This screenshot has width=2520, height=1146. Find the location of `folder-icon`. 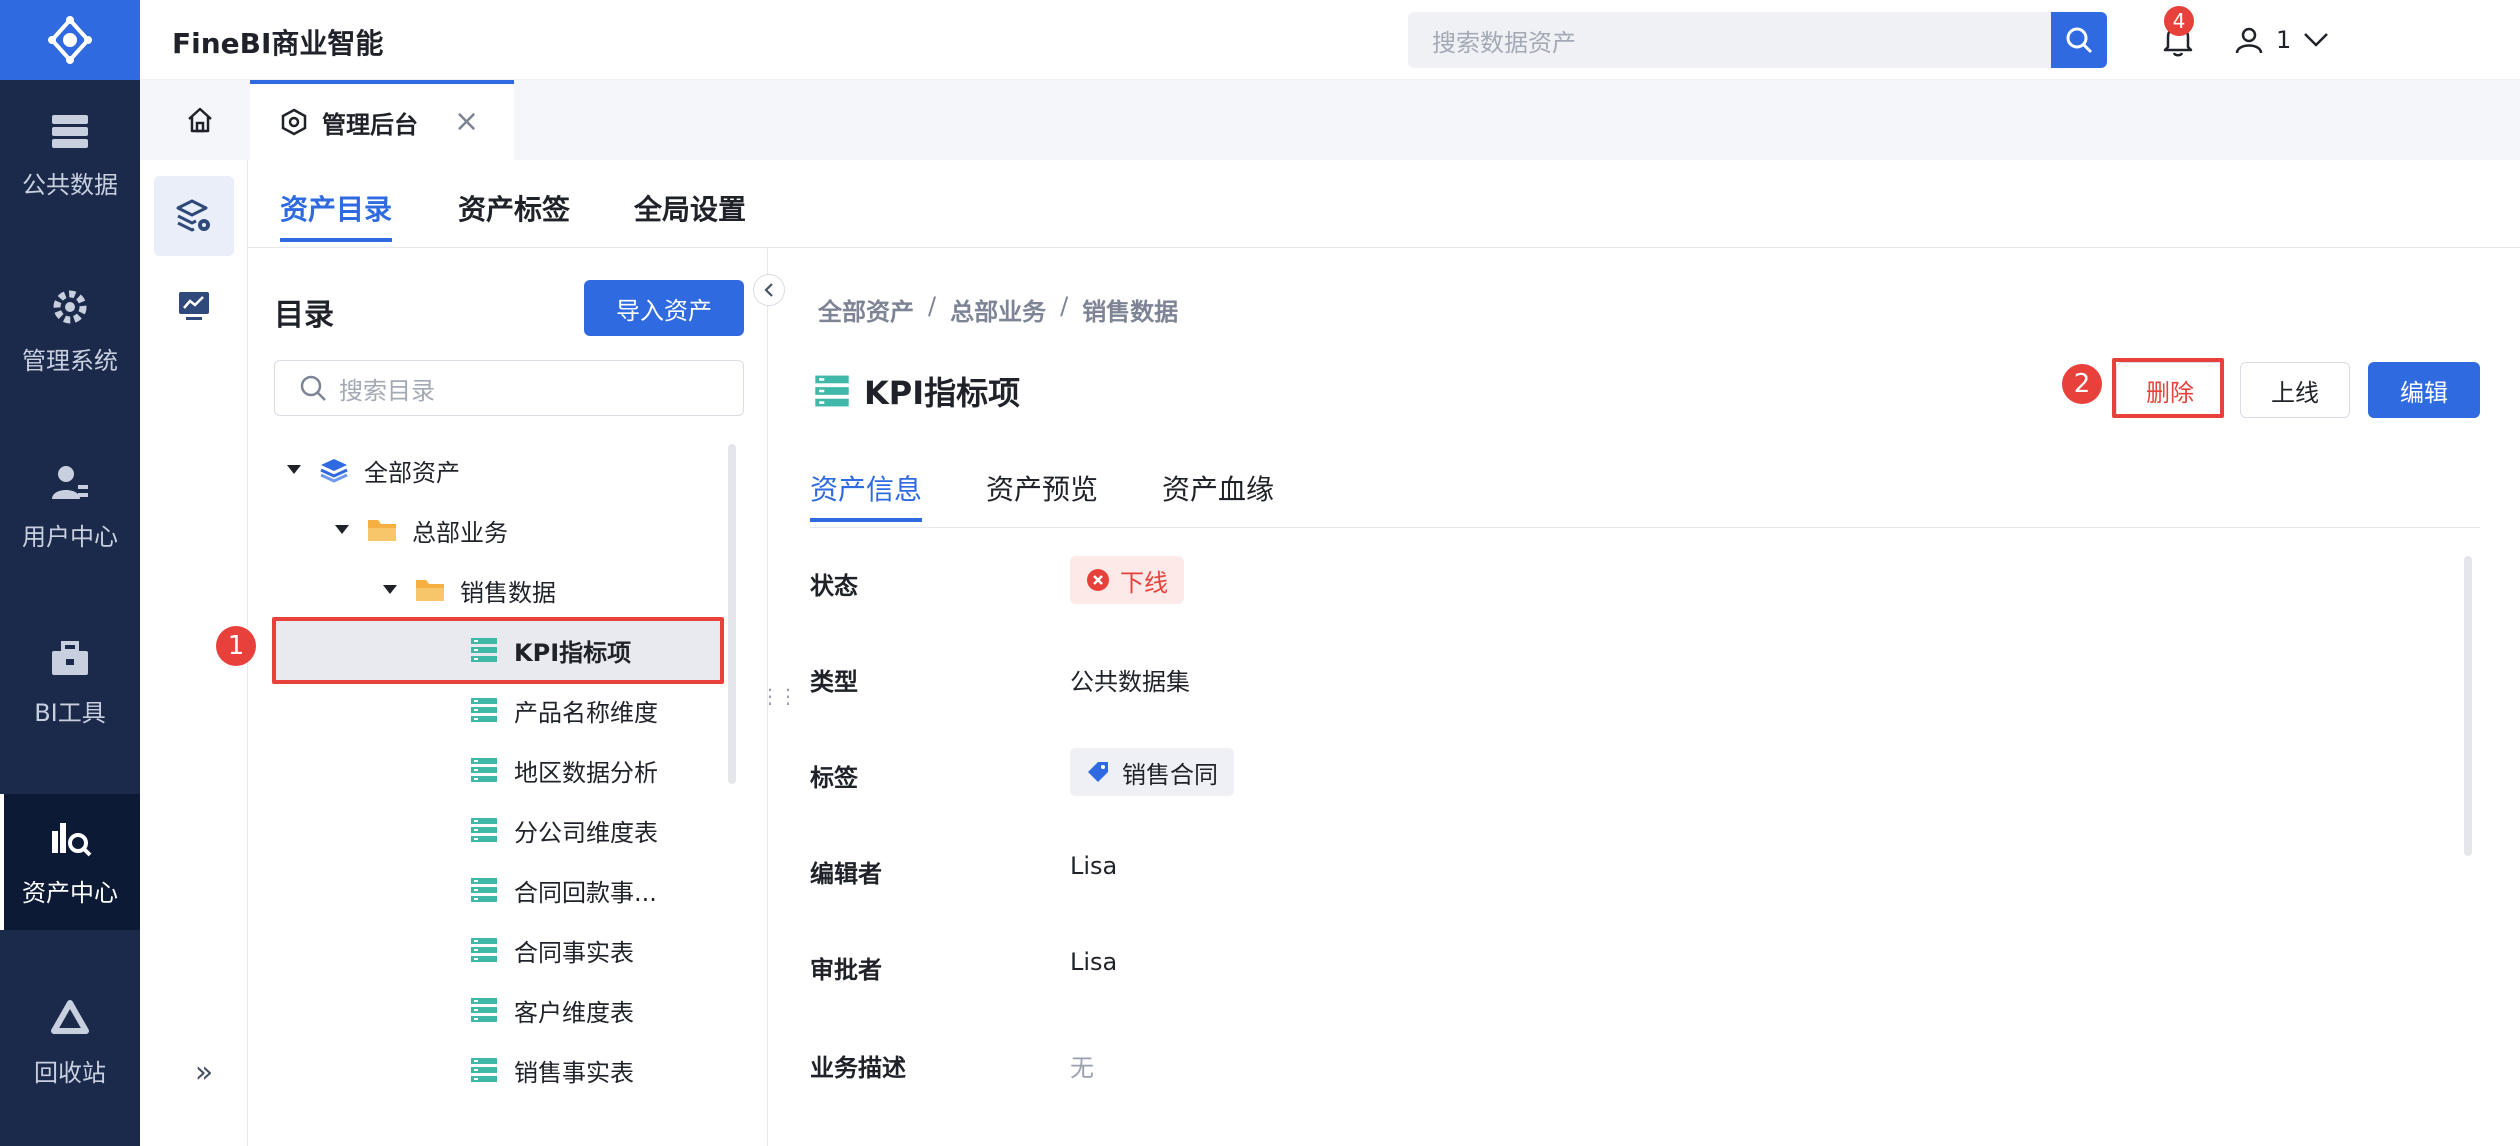

folder-icon is located at coordinates (430, 590).